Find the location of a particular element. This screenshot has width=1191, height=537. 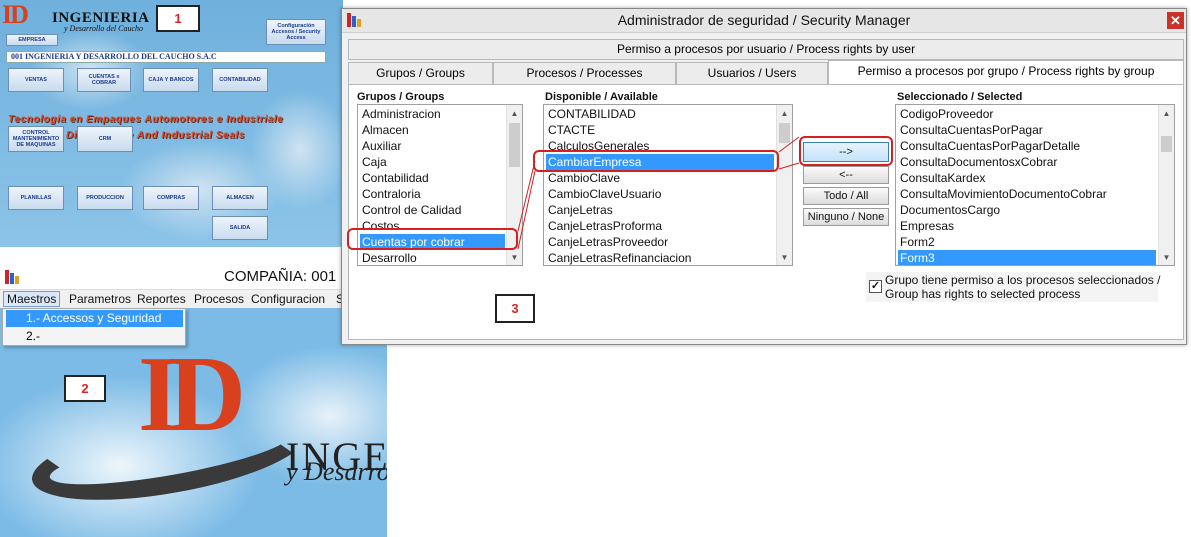

annotation-tag-1: 1 is located at coordinates (178, 18).